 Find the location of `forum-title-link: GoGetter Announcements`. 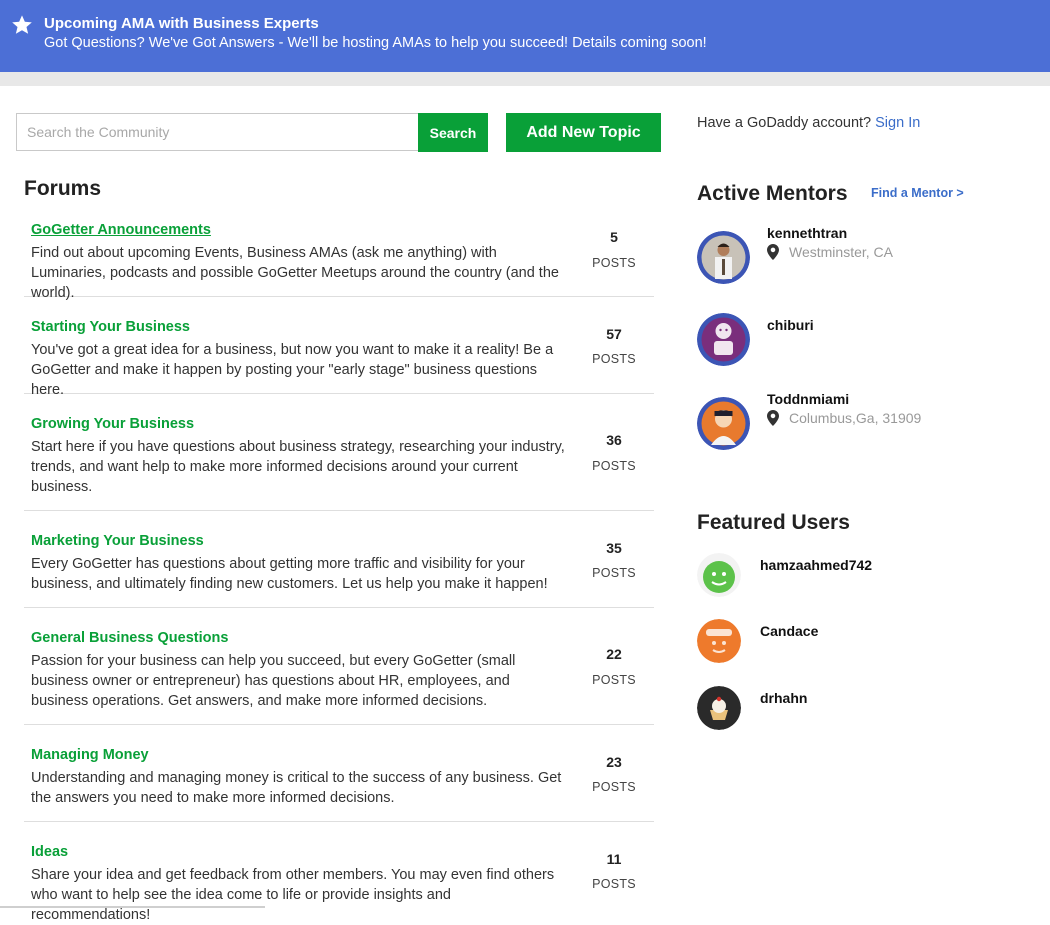

forum-title-link: GoGetter Announcements is located at coordinates (121, 230).